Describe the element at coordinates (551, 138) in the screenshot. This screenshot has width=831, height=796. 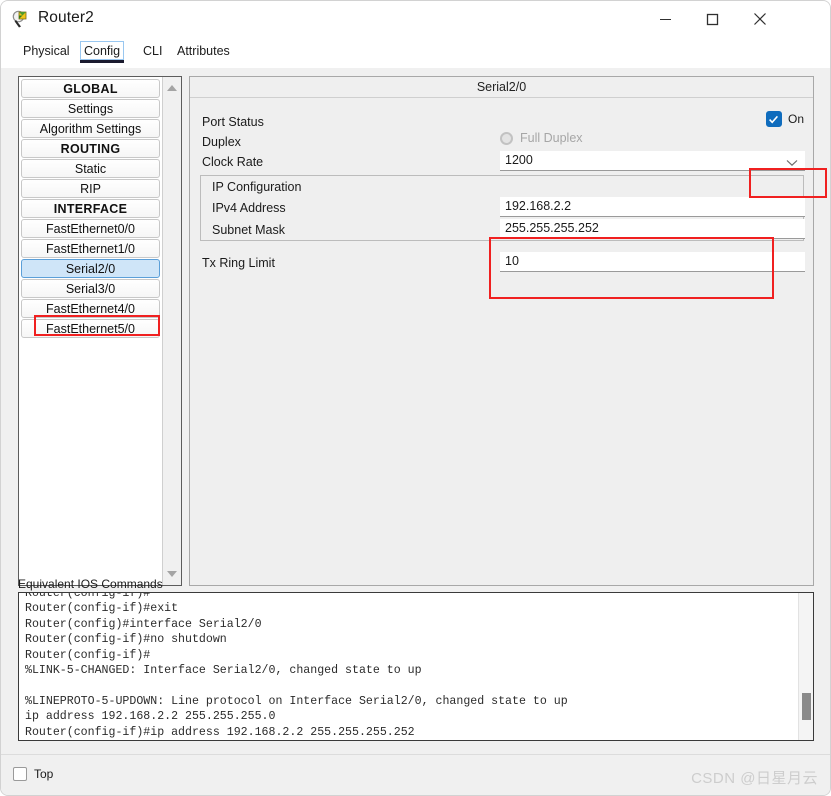
I see `full-duplex-label: Full Duplex` at that location.